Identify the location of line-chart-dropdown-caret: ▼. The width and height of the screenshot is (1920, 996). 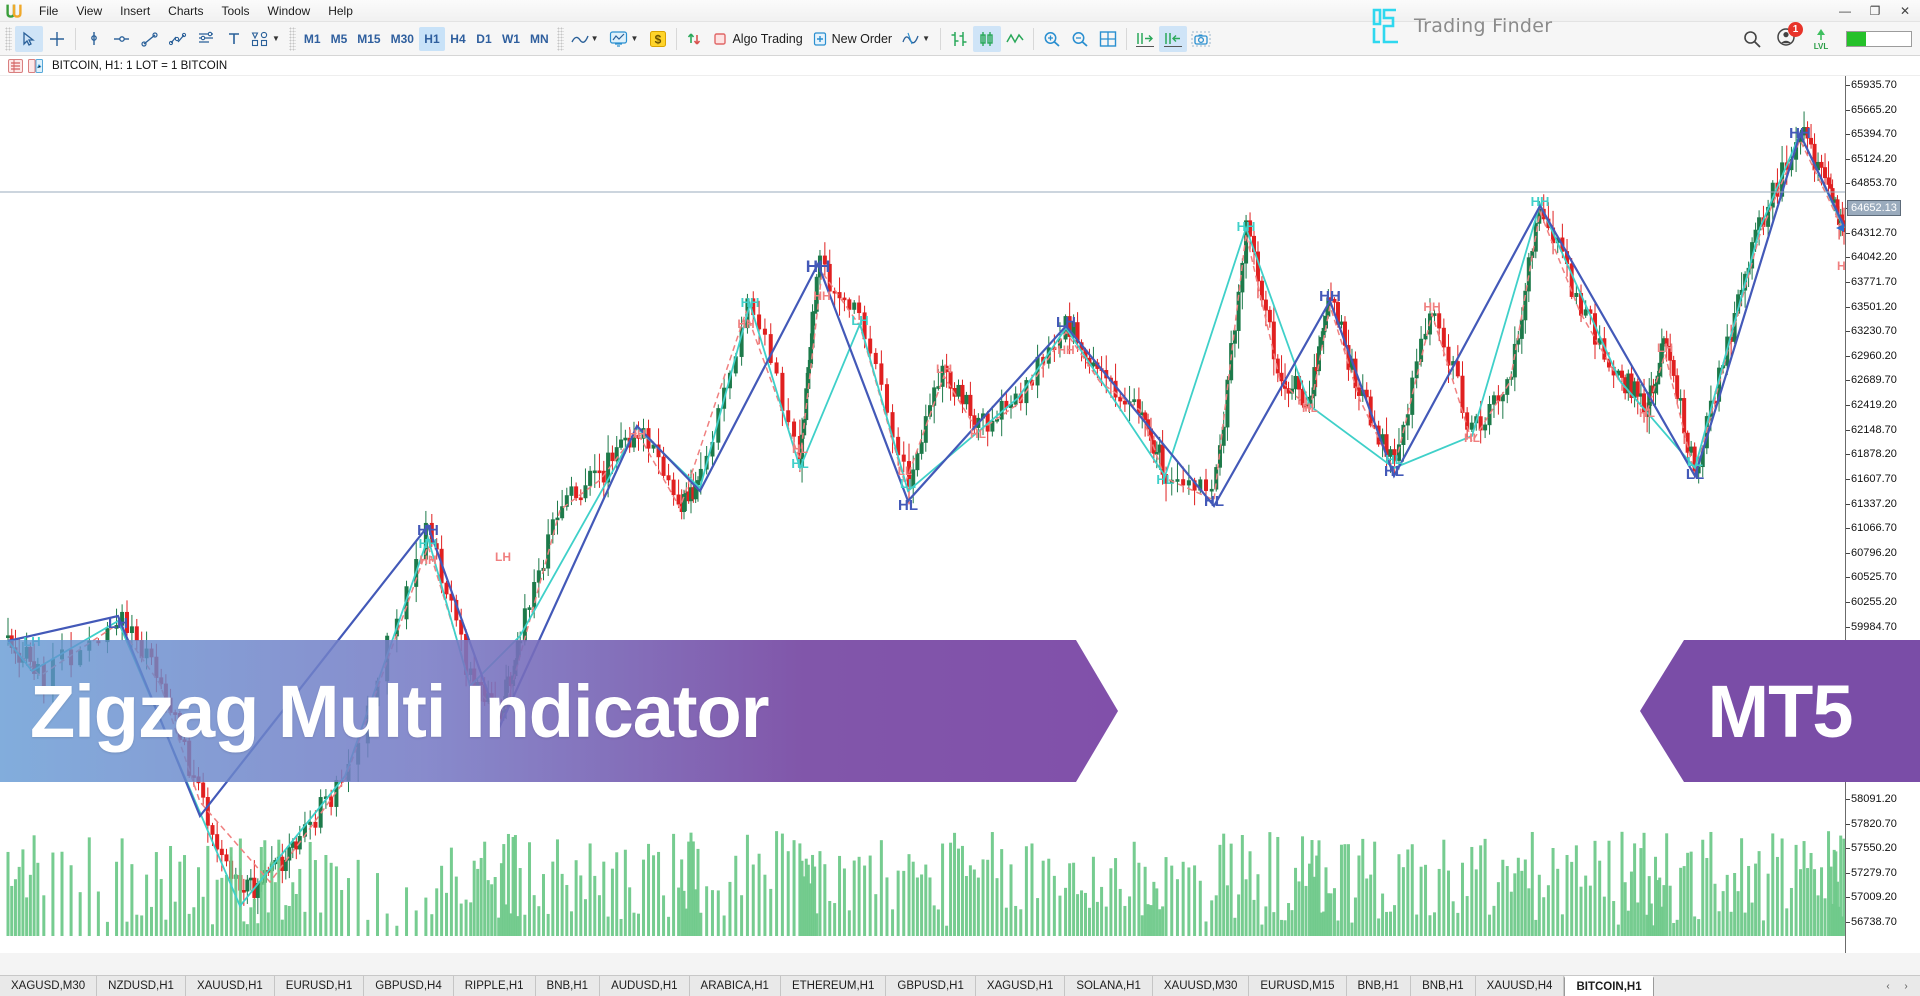
(595, 38).